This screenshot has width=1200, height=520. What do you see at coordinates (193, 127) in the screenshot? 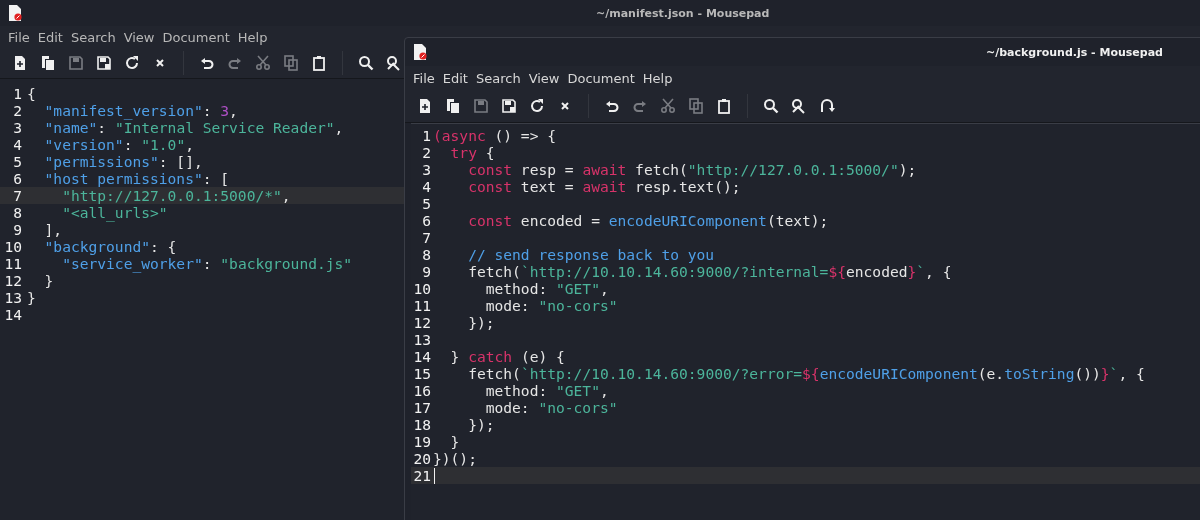
I see `code-line: "name": "Internal Service Reader",` at bounding box center [193, 127].